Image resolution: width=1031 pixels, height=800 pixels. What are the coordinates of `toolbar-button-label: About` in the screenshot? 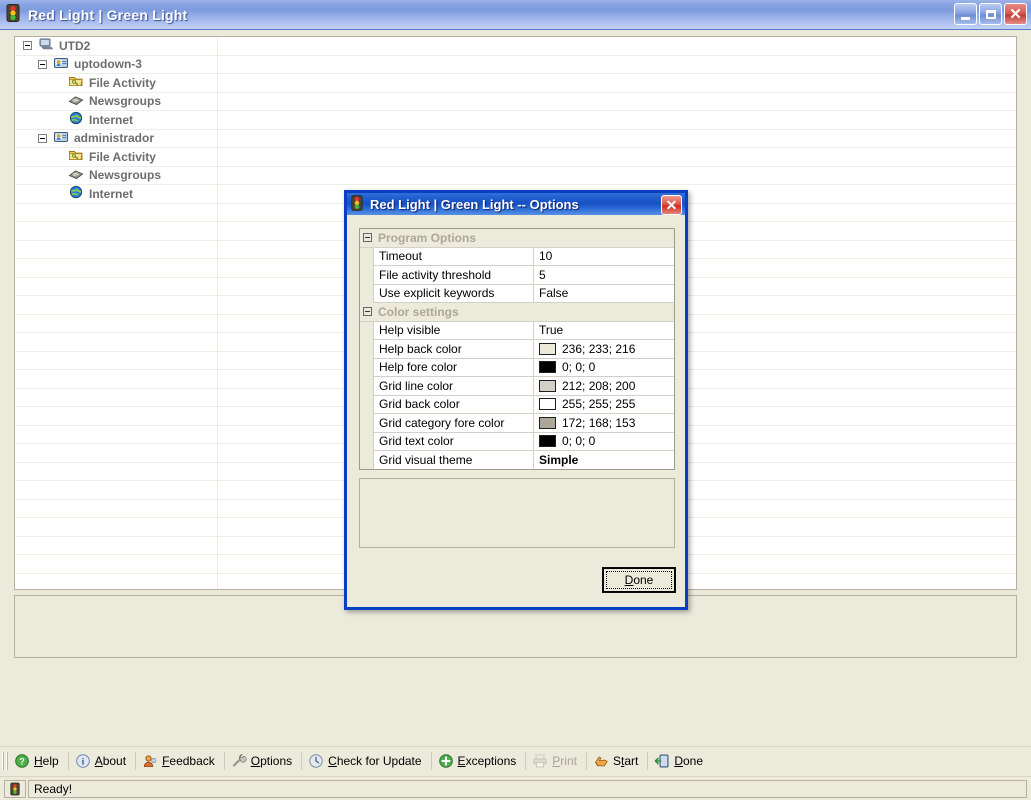 It's located at (110, 760).